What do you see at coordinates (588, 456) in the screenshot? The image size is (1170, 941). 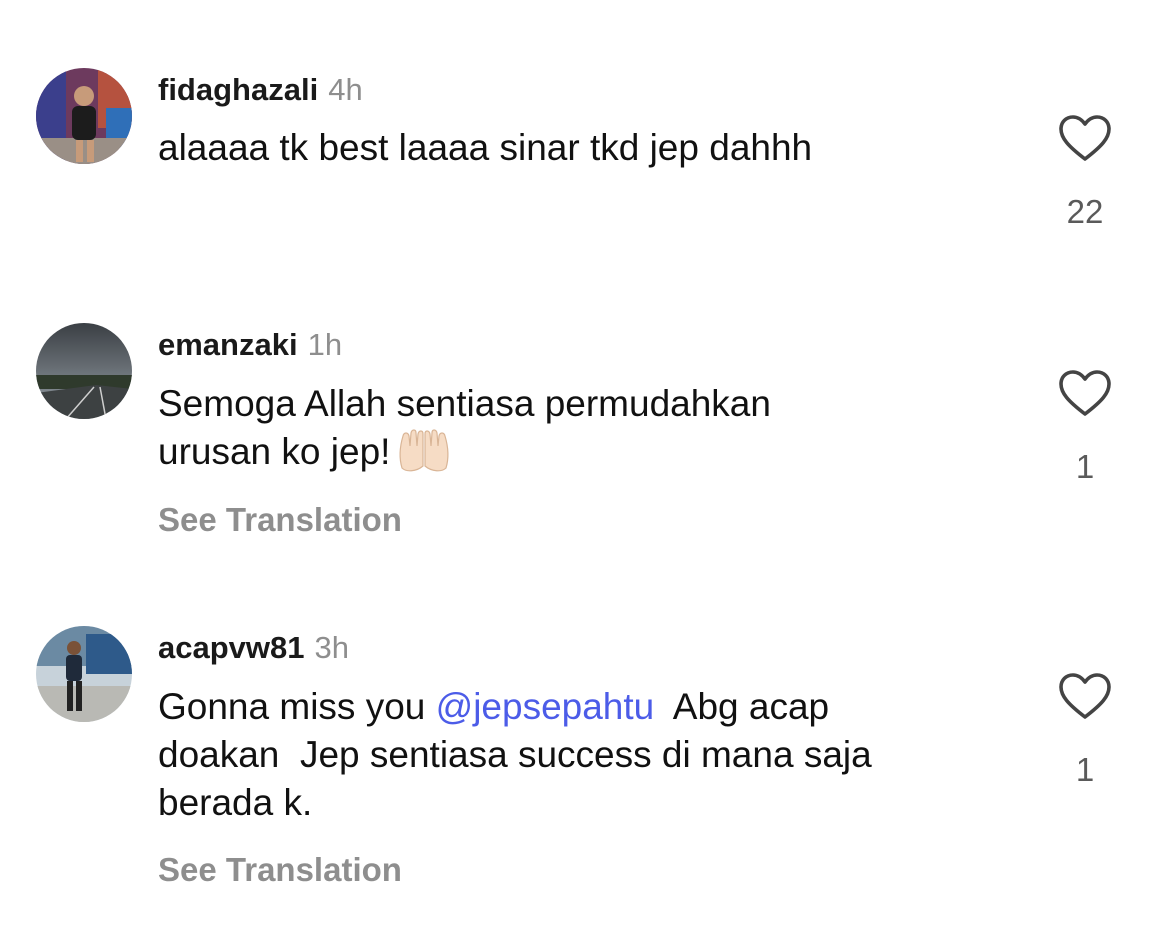 I see `comment-text-line: urusan ko jep!` at bounding box center [588, 456].